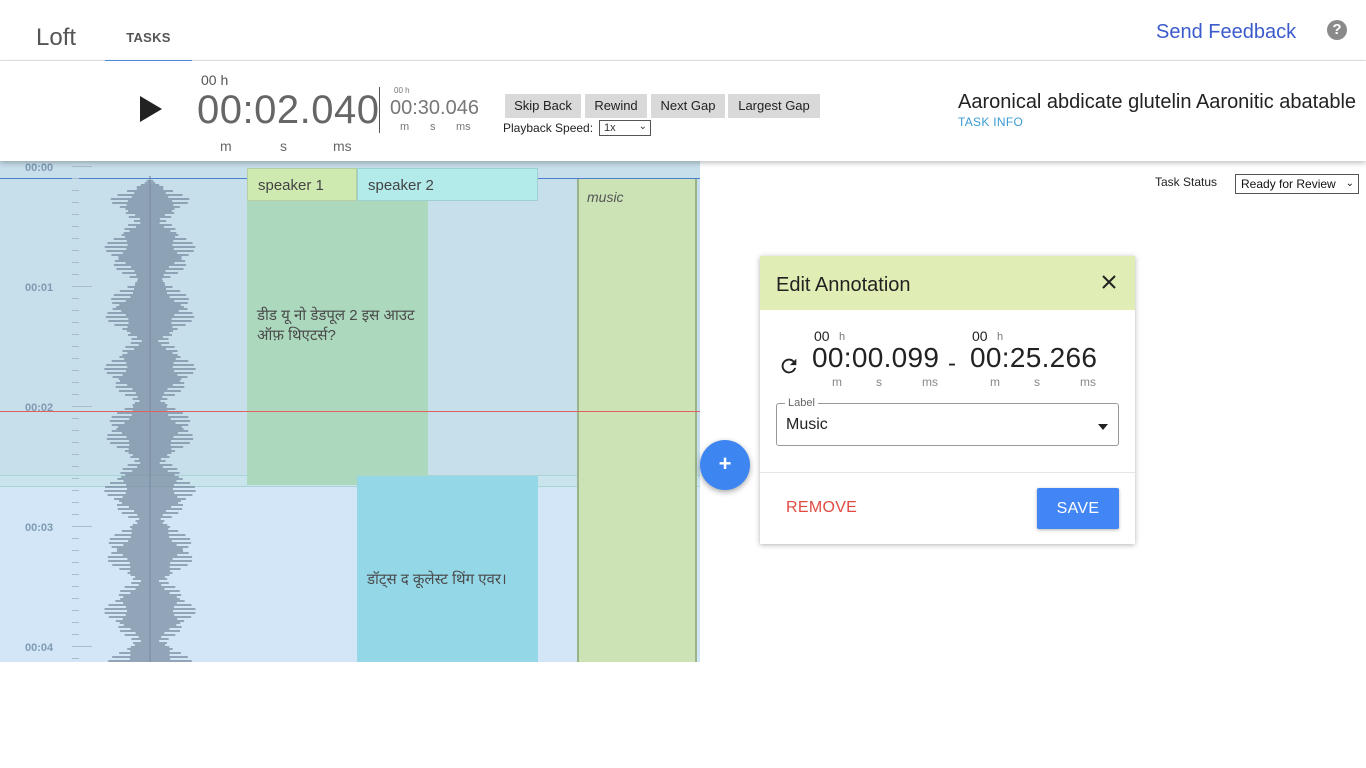 This screenshot has width=1366, height=768. What do you see at coordinates (1037, 382) in the screenshot?
I see `end-unit-s: s` at bounding box center [1037, 382].